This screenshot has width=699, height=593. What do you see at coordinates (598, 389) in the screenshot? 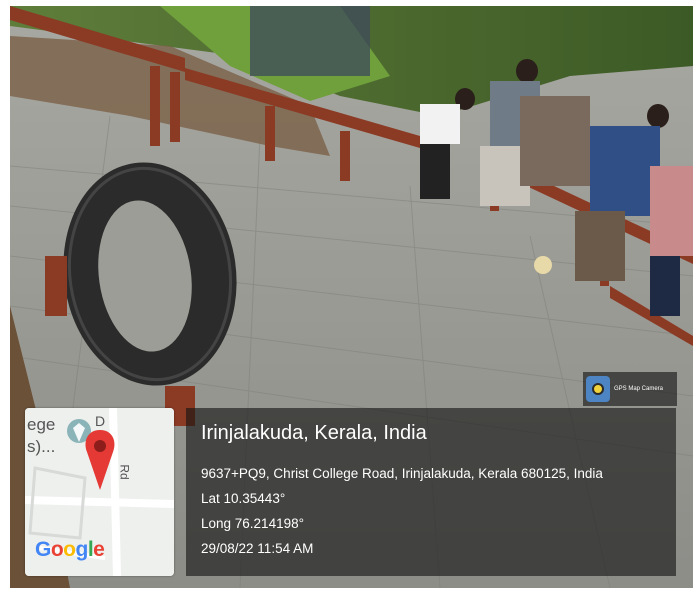
I see `gps-map-camera-icon` at bounding box center [598, 389].